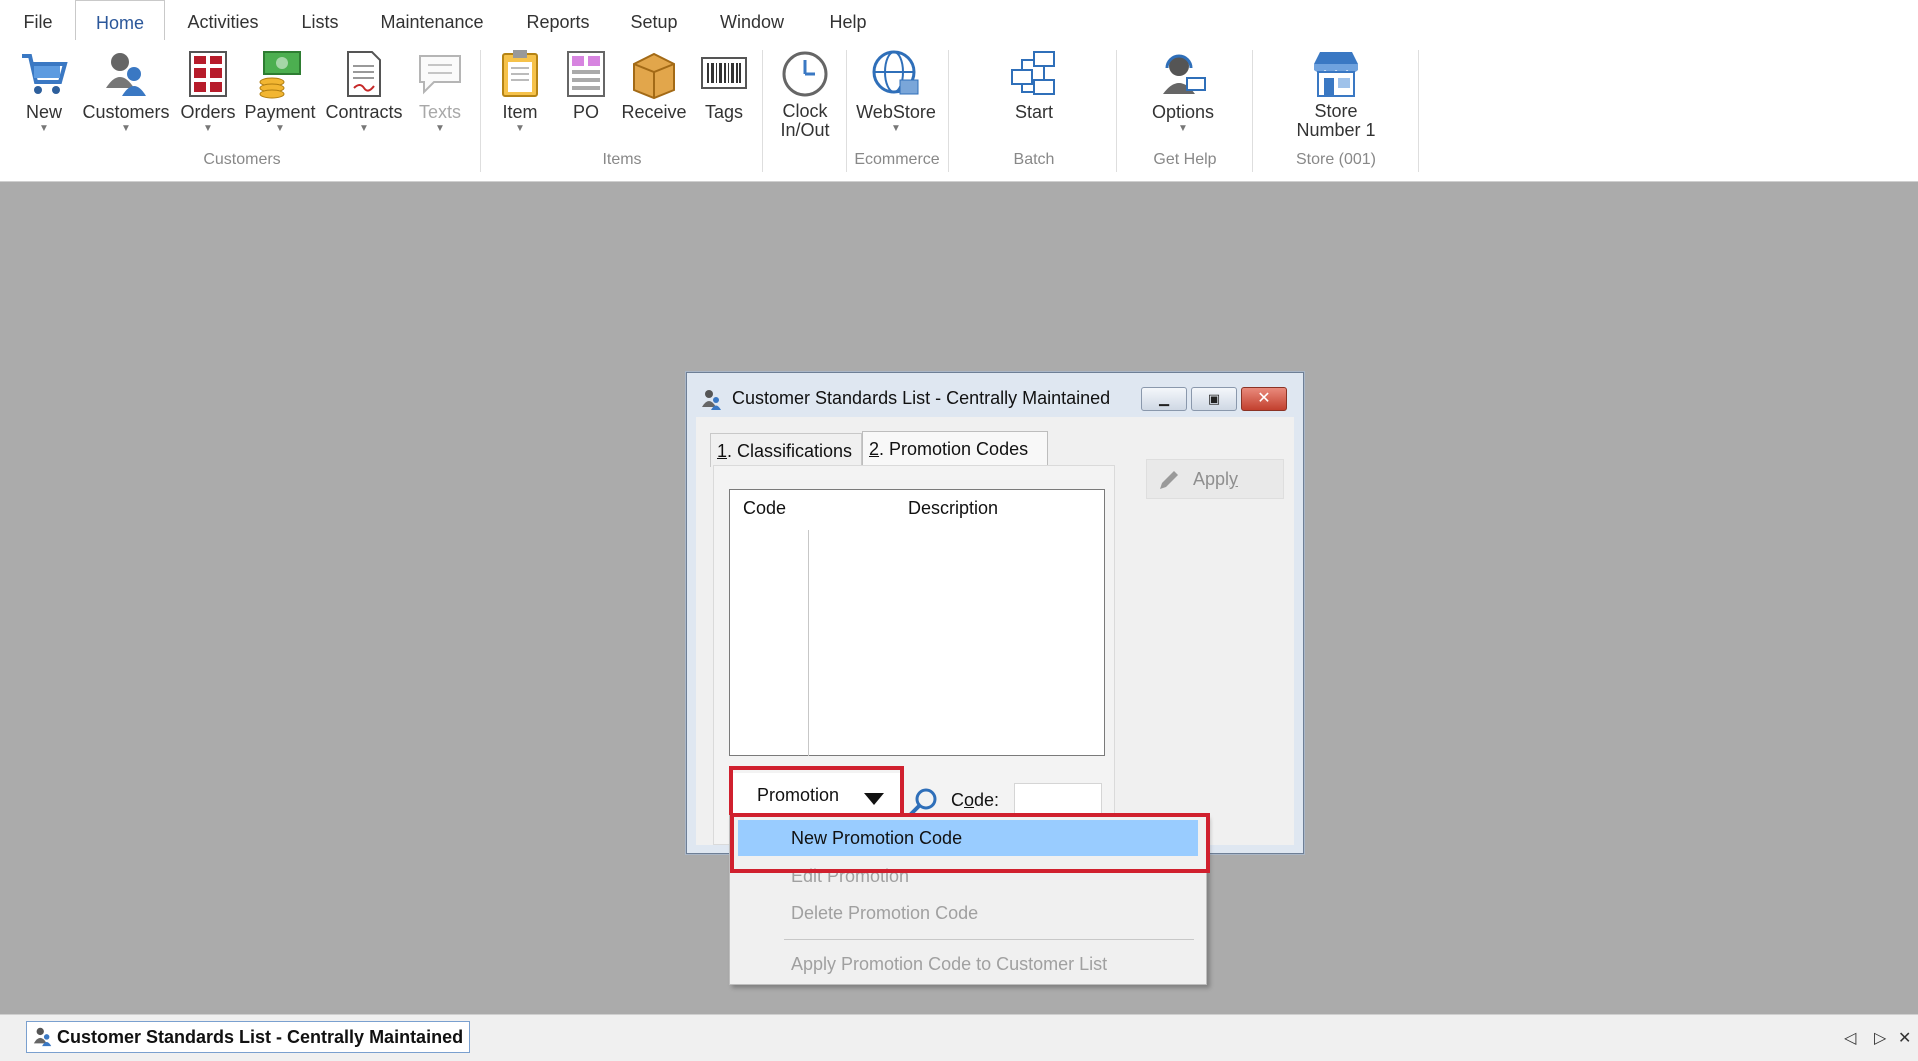 Image resolution: width=1918 pixels, height=1061 pixels. What do you see at coordinates (1215, 479) in the screenshot?
I see `apply-button: Apply` at bounding box center [1215, 479].